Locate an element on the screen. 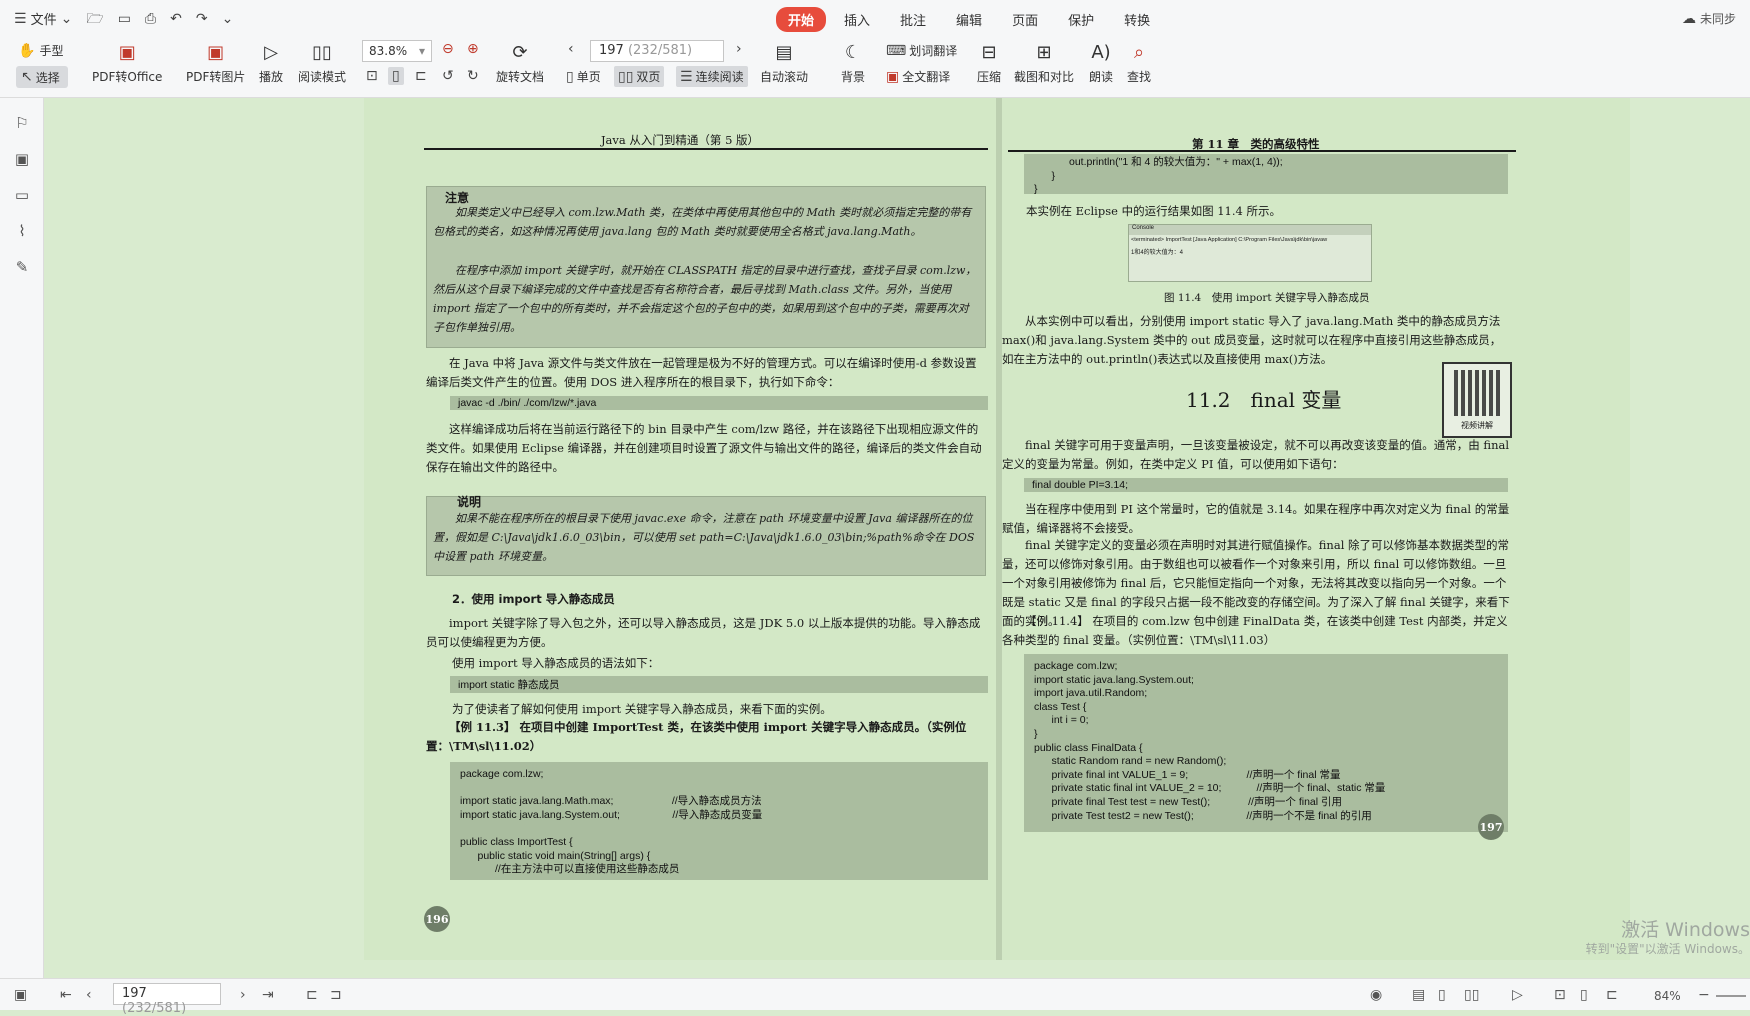 This screenshot has height=1016, width=1750. word-translate-button: ⌨ 划词翻译 is located at coordinates (921, 50).